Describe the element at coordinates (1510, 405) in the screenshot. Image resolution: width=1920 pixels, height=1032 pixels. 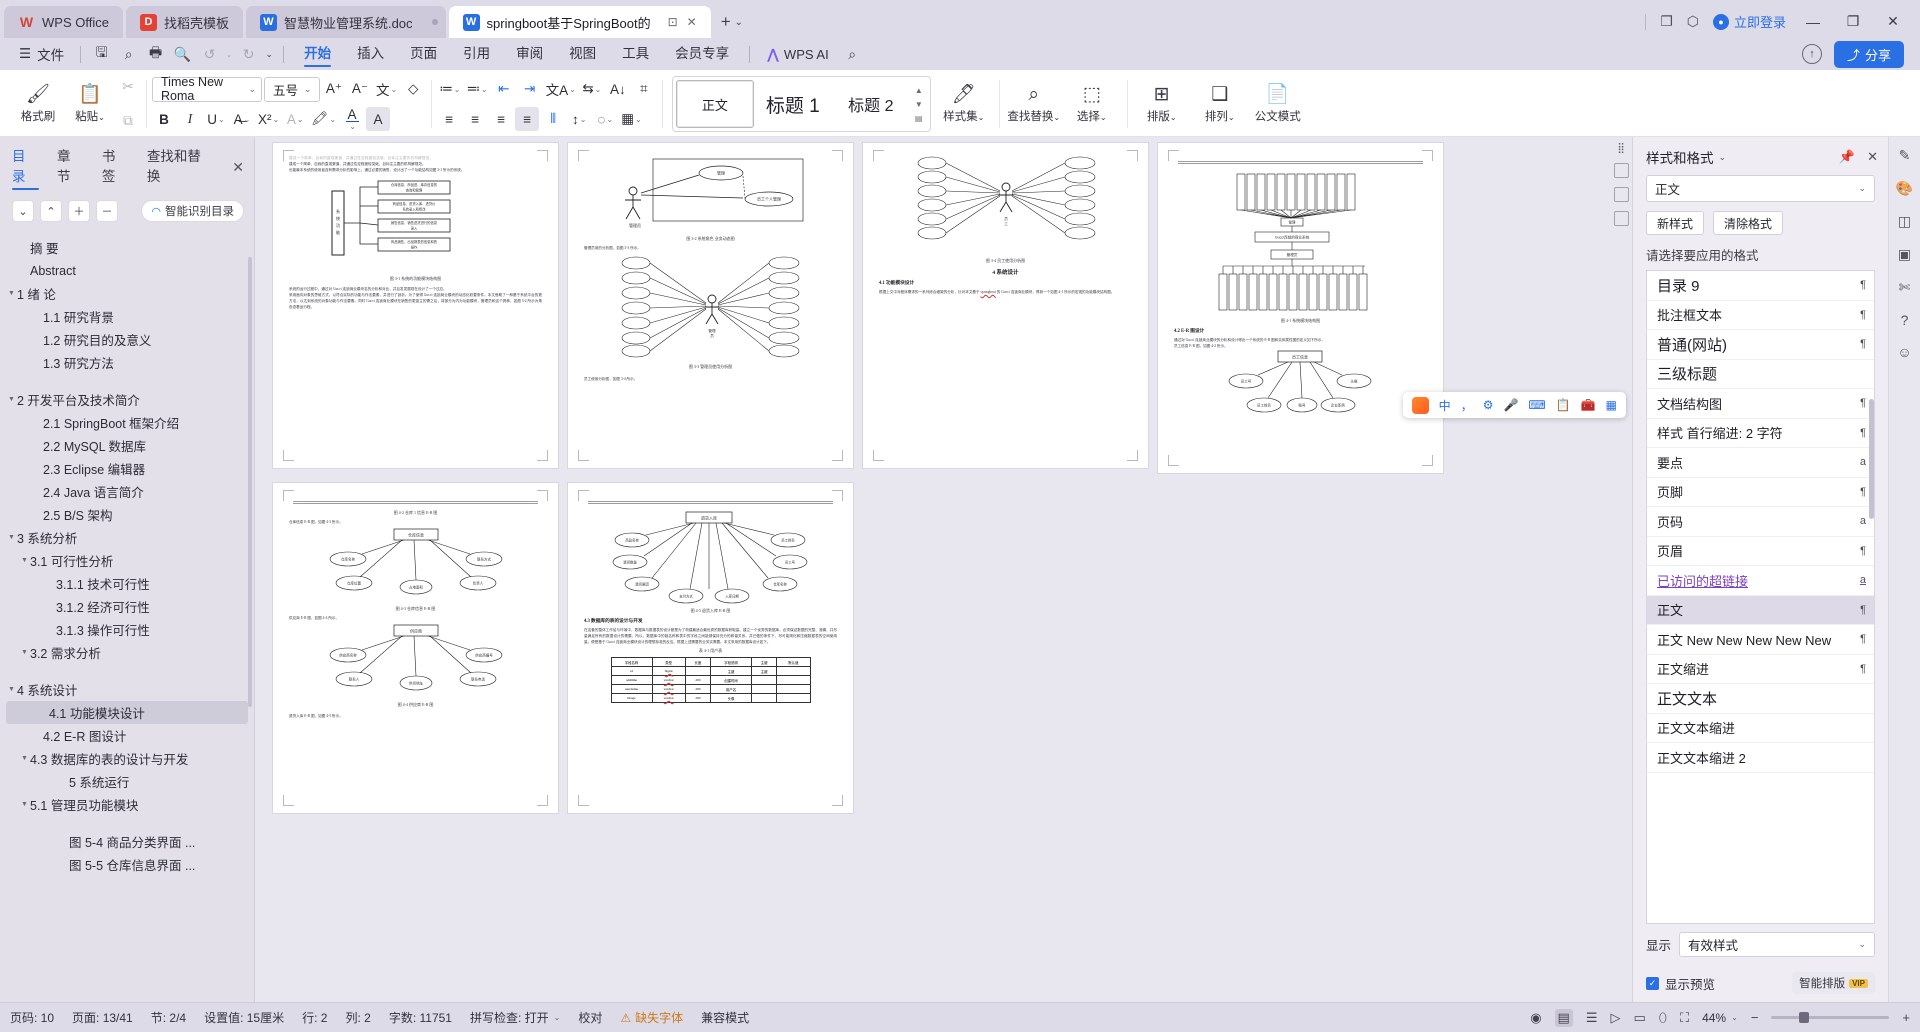
I see `mic-icon: 🎤` at that location.